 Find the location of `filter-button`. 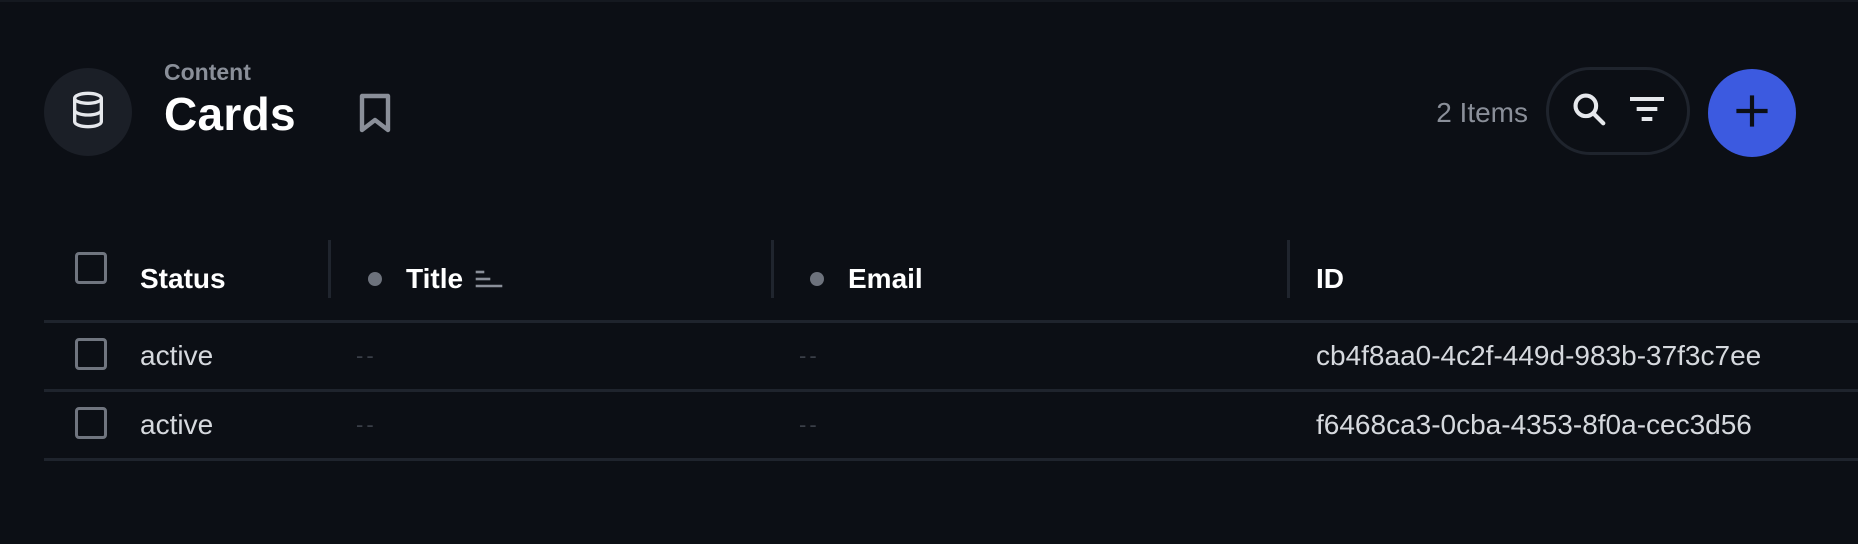

filter-button is located at coordinates (1647, 111).